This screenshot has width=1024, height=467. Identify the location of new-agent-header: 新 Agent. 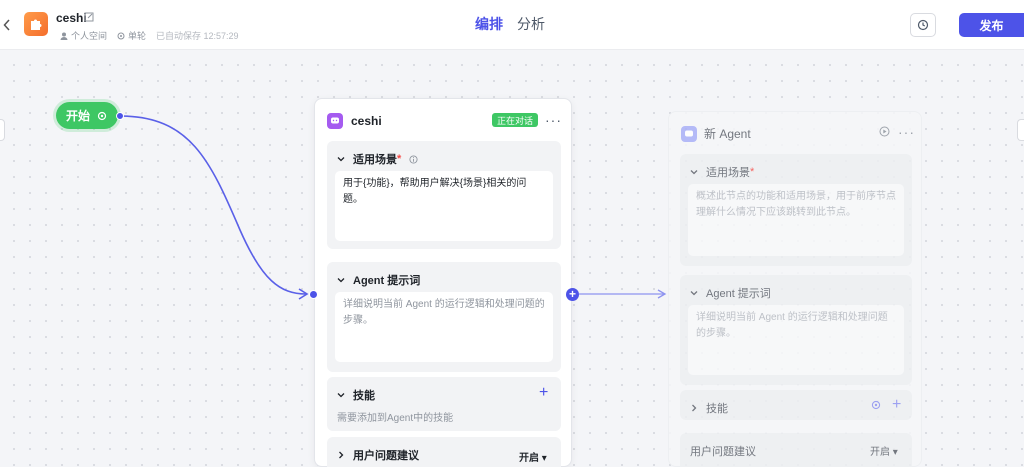
(716, 133).